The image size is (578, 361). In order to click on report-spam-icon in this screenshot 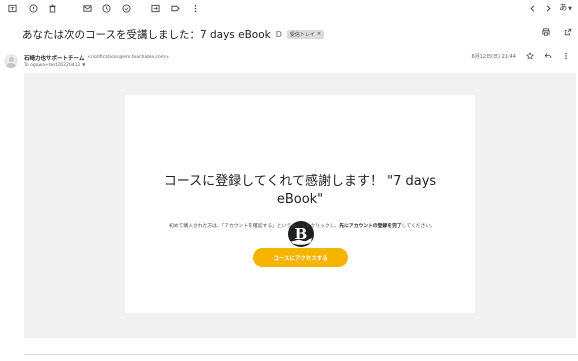, I will do `click(33, 8)`.